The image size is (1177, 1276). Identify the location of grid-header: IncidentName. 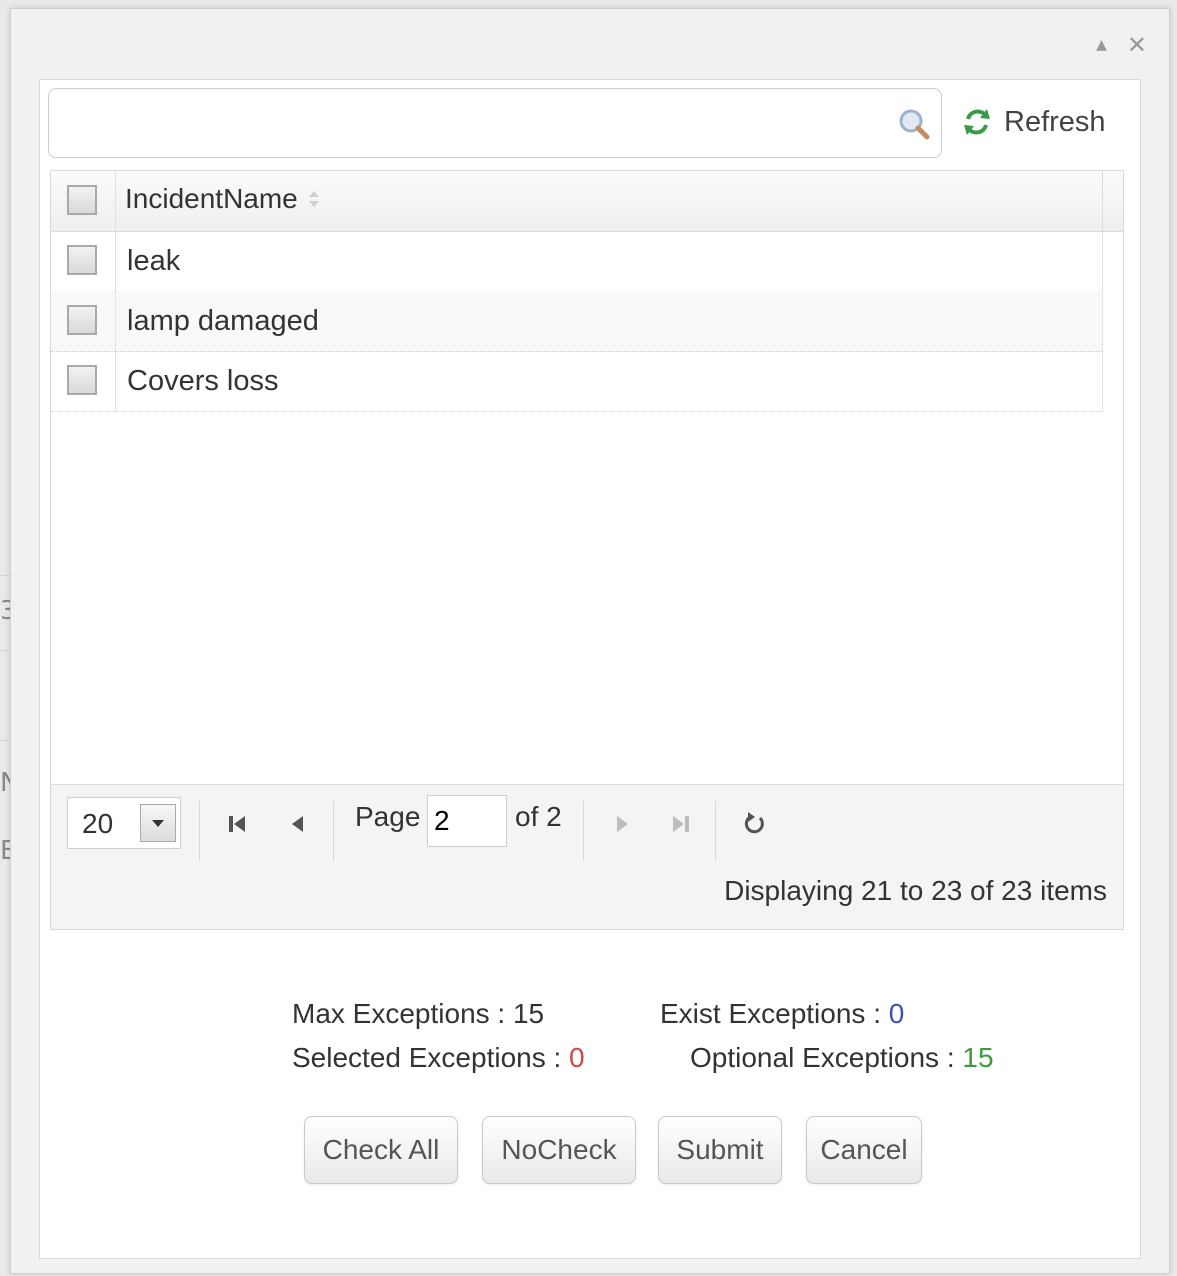
(587, 201).